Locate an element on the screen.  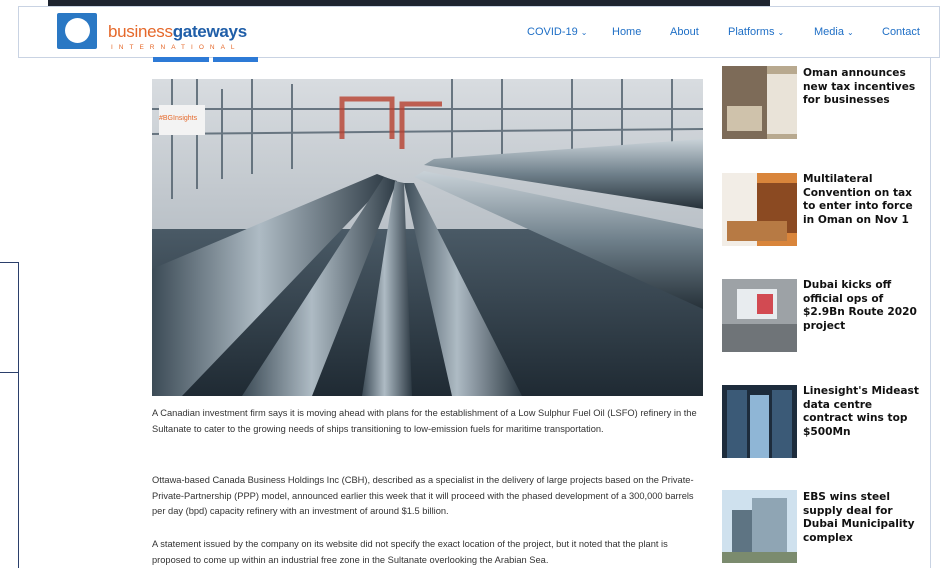
nav-media: Media ⌄ is located at coordinates (834, 32).